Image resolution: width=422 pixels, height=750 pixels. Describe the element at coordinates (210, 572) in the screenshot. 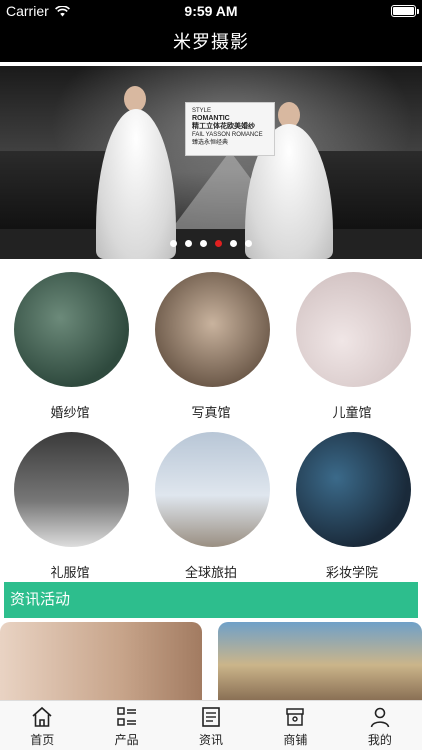

I see `category-label: 全球旅拍` at that location.